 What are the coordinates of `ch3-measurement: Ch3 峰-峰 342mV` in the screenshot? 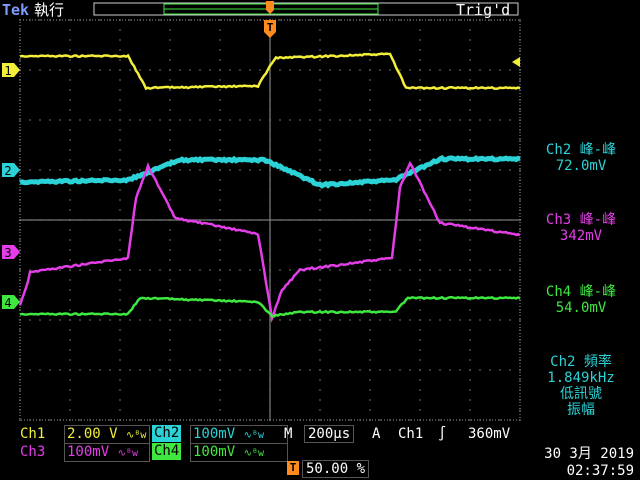 It's located at (581, 228).